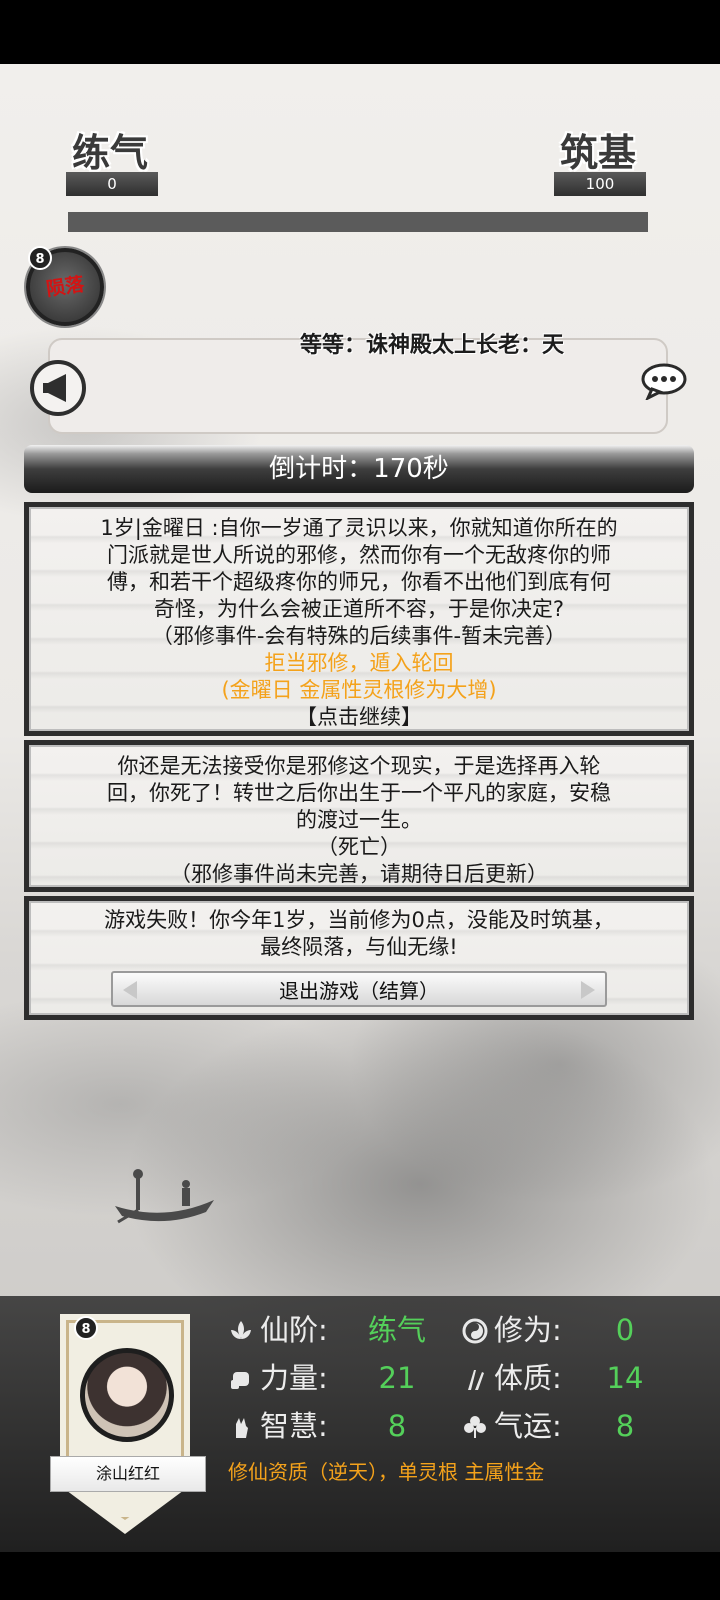  What do you see at coordinates (600, 184) in the screenshot?
I see `next-realm-value: 100` at bounding box center [600, 184].